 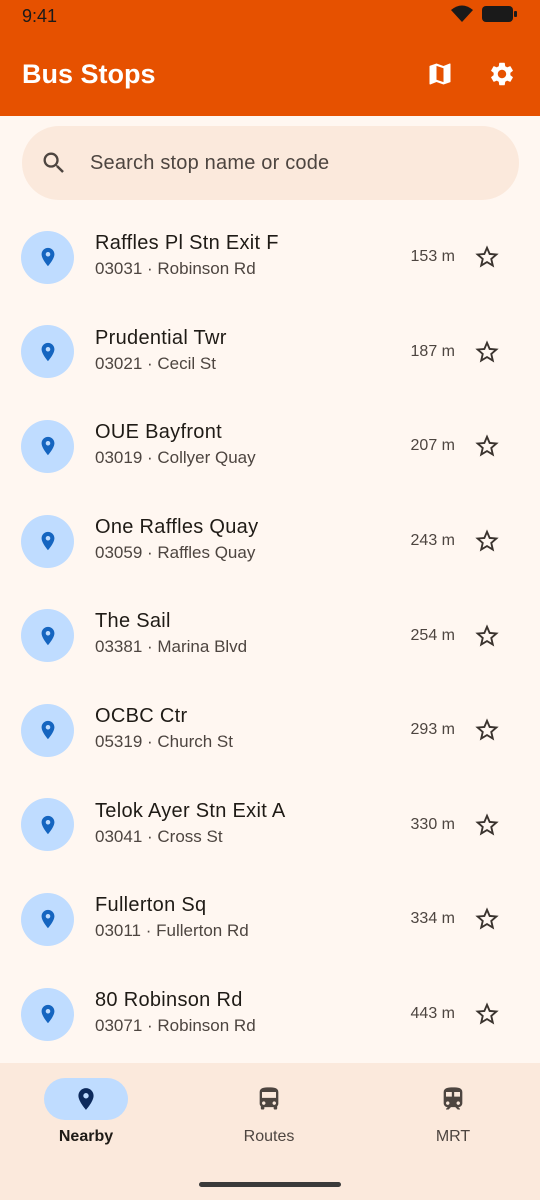 I want to click on stop-texts: 80 Robinson Rd 03071 · Robinson Rd, so click(x=175, y=1012).